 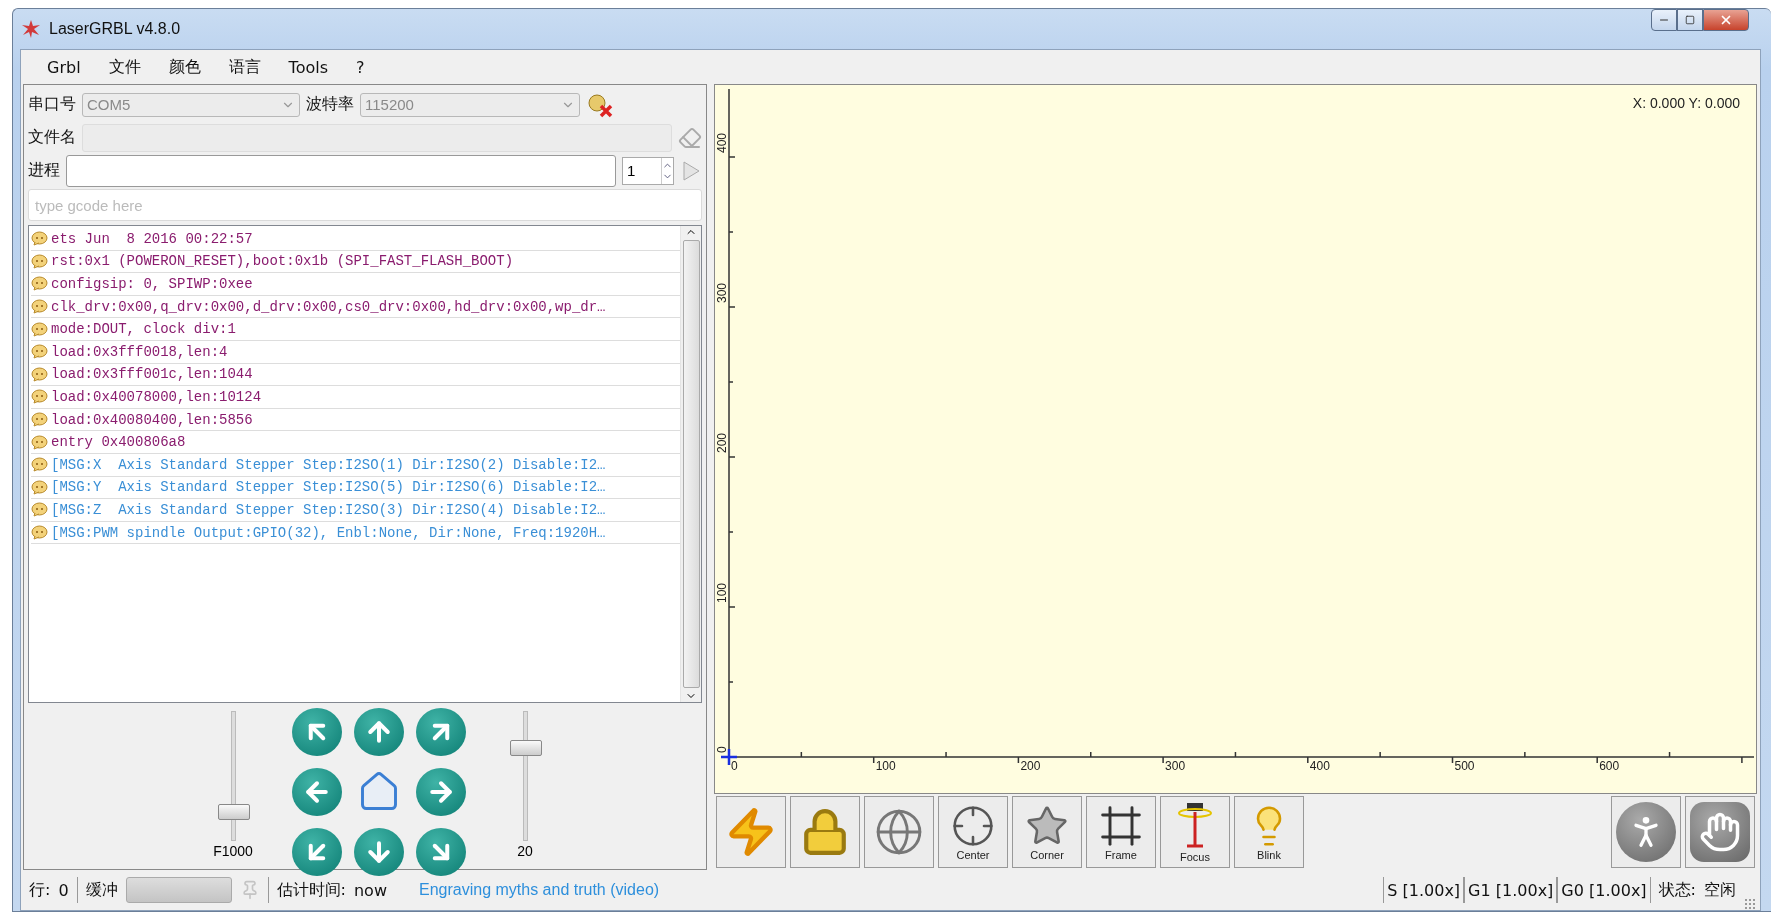 What do you see at coordinates (1646, 832) in the screenshot?
I see `resume-button` at bounding box center [1646, 832].